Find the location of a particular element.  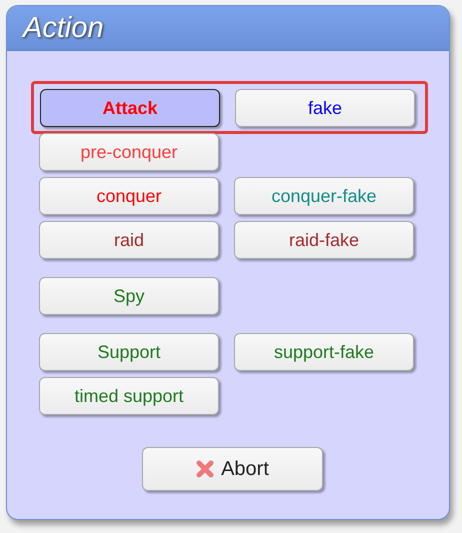

action-button: timed support is located at coordinates (129, 396).